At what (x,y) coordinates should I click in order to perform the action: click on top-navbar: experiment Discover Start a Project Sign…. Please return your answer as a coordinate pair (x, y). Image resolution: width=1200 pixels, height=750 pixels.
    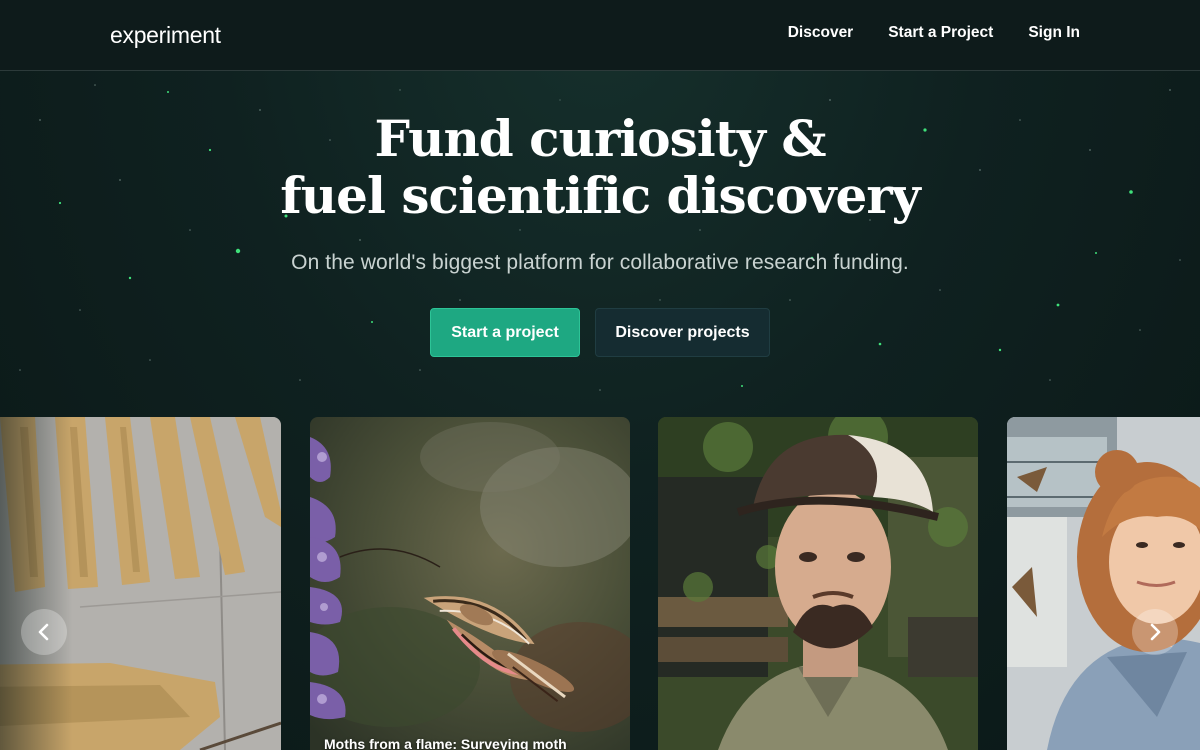
    Looking at the image, I should click on (600, 35).